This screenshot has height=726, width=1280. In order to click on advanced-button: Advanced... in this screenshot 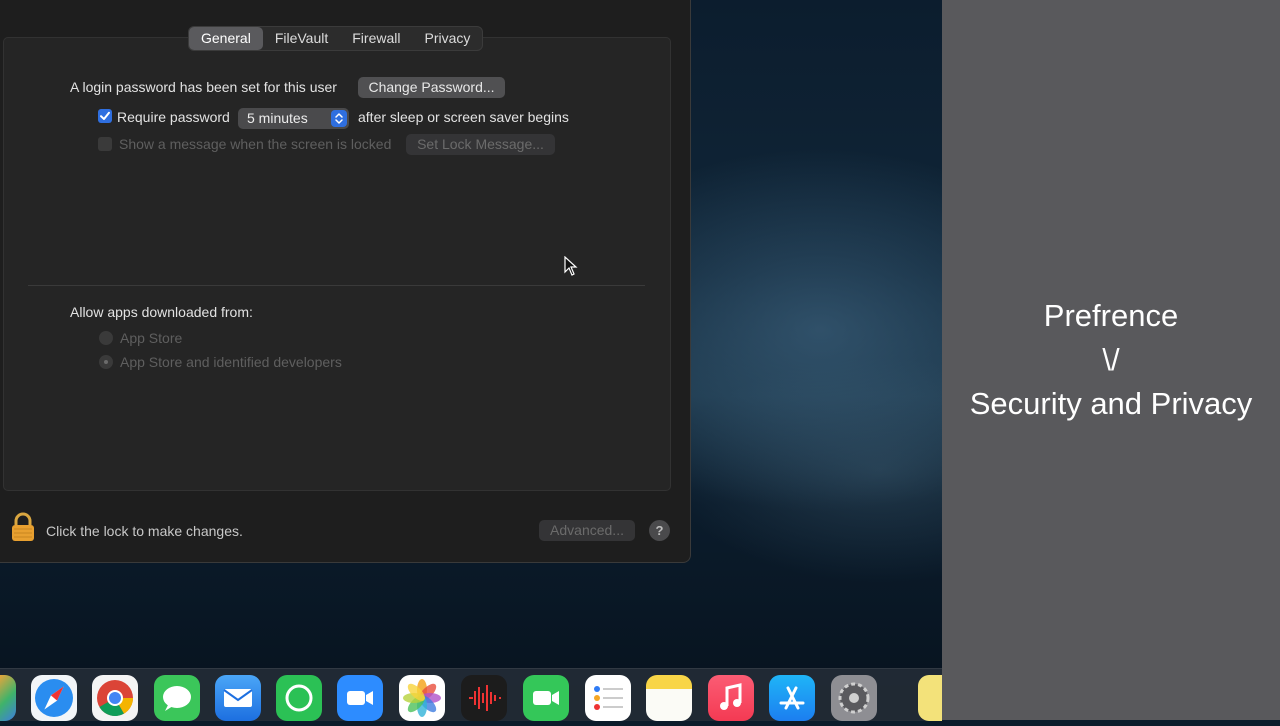, I will do `click(587, 530)`.